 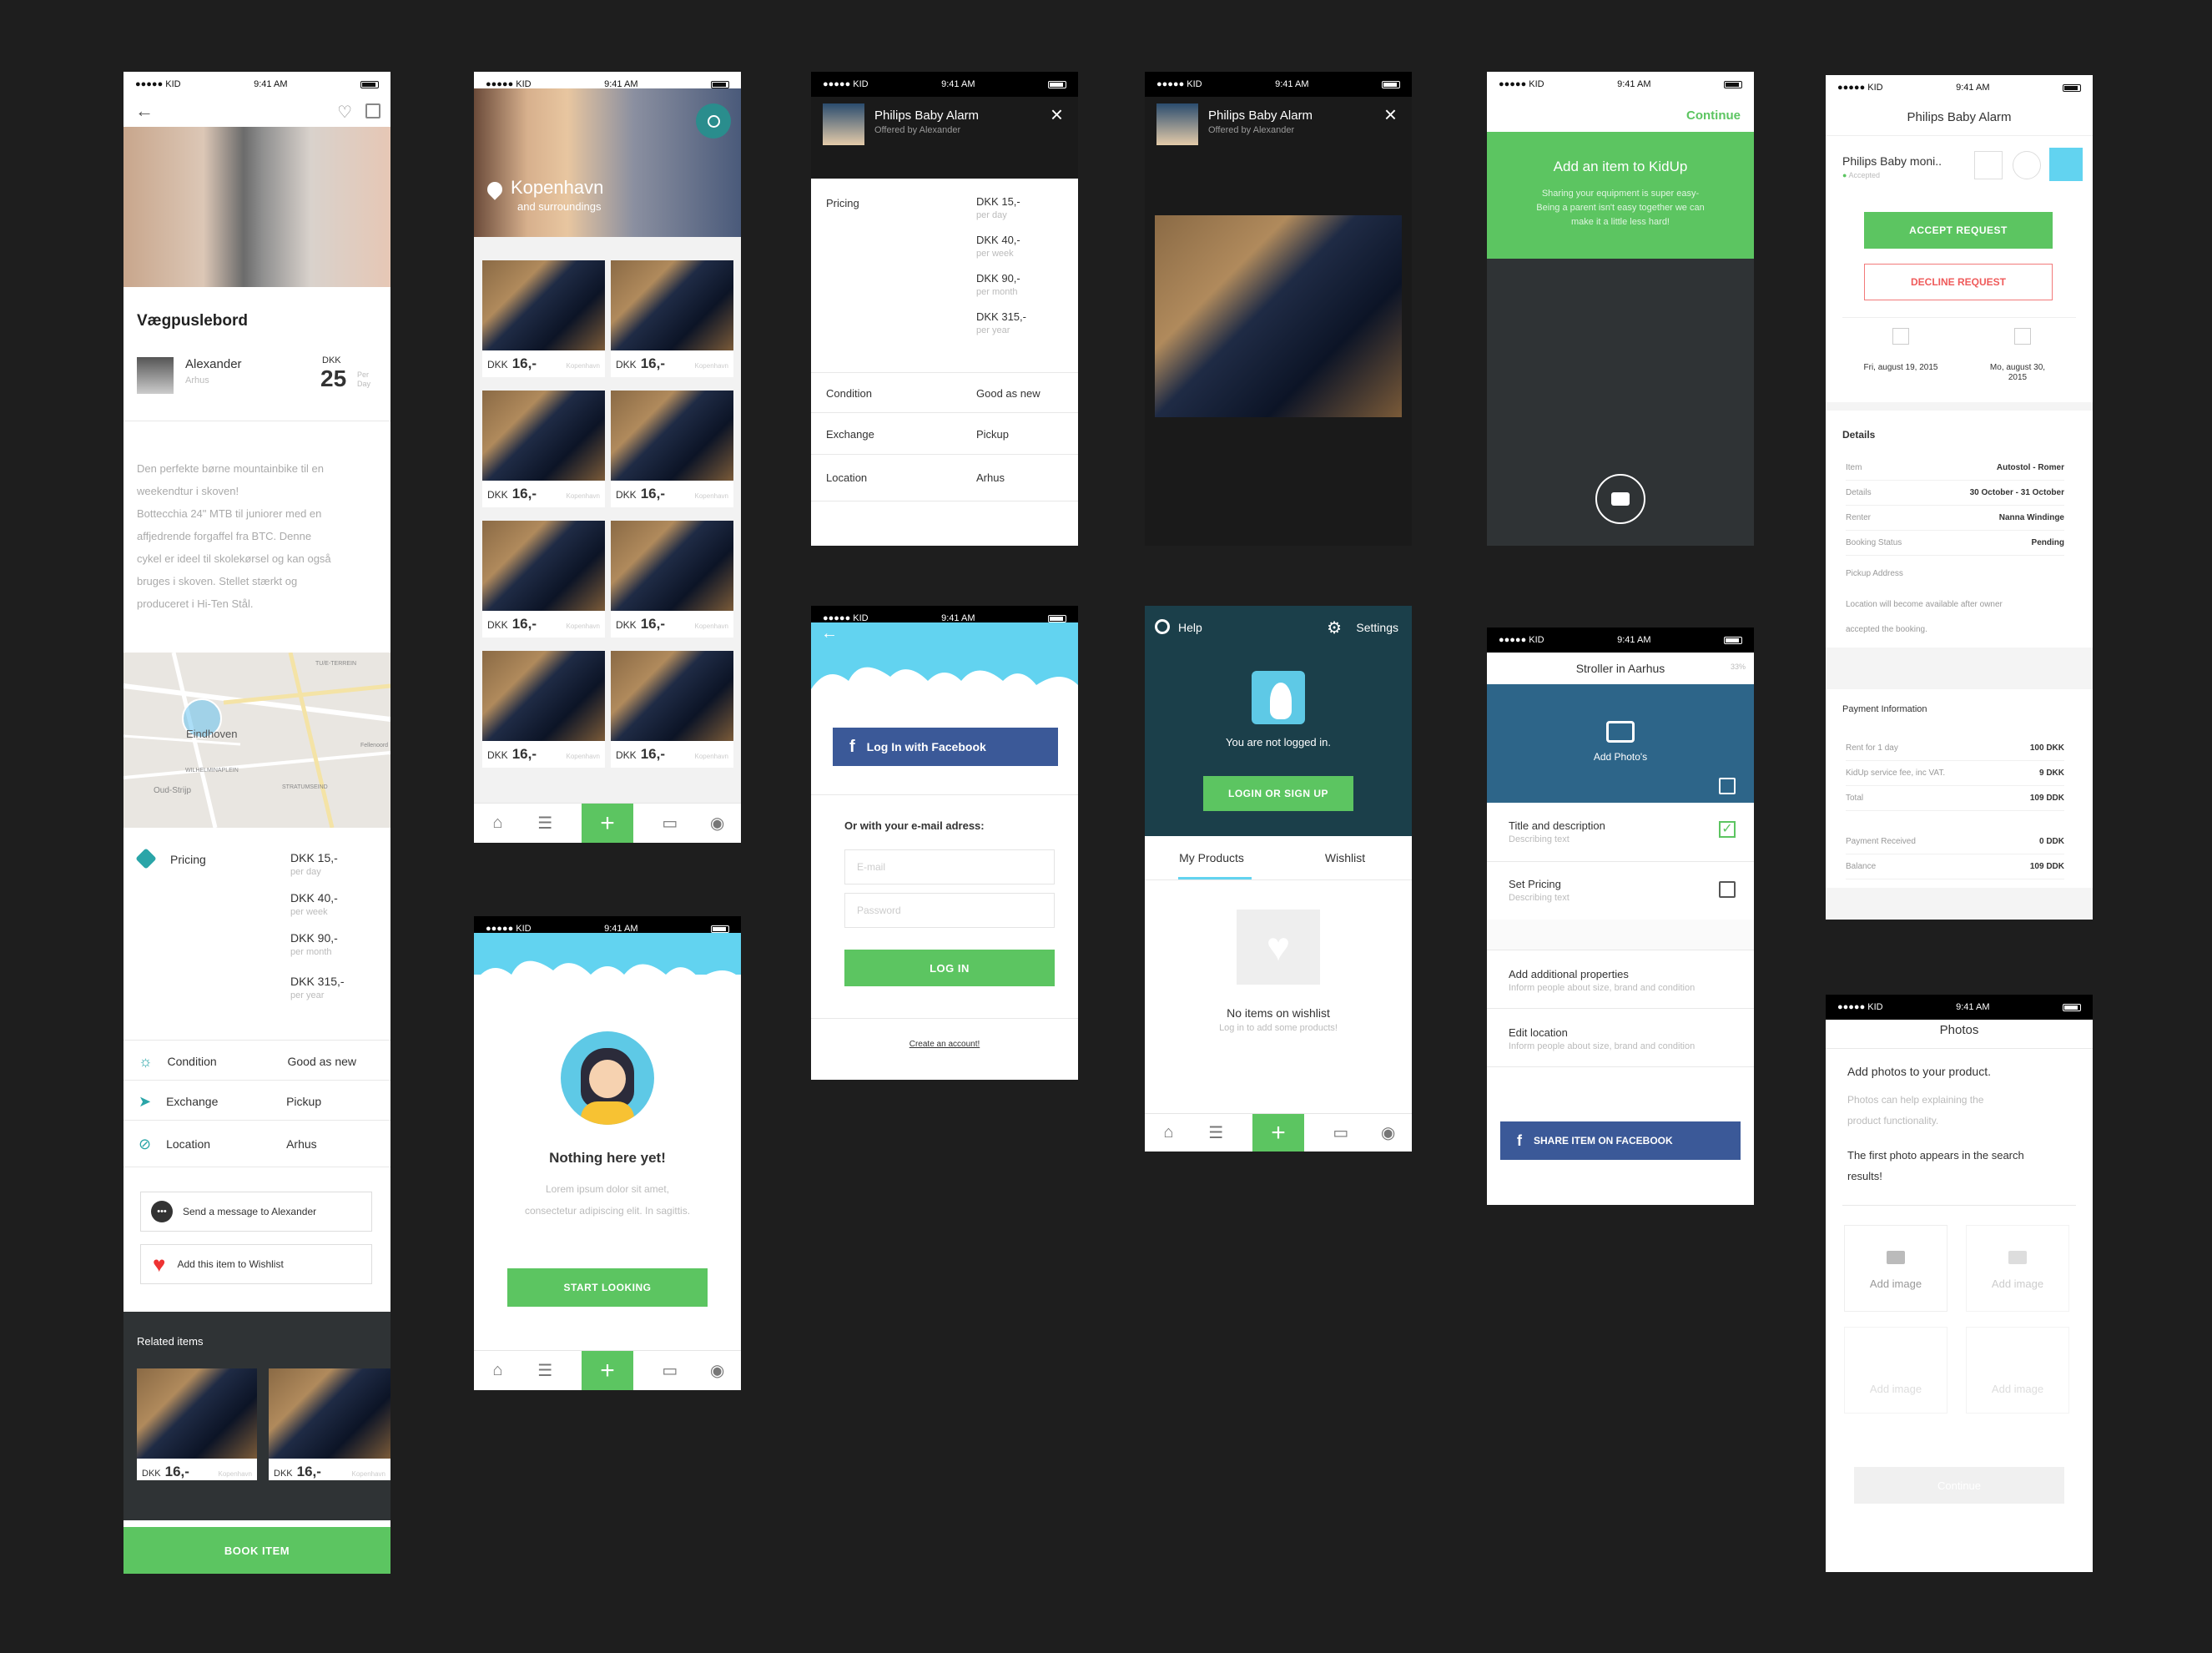 What do you see at coordinates (332, 360) in the screenshot?
I see `price-currency: DKK` at bounding box center [332, 360].